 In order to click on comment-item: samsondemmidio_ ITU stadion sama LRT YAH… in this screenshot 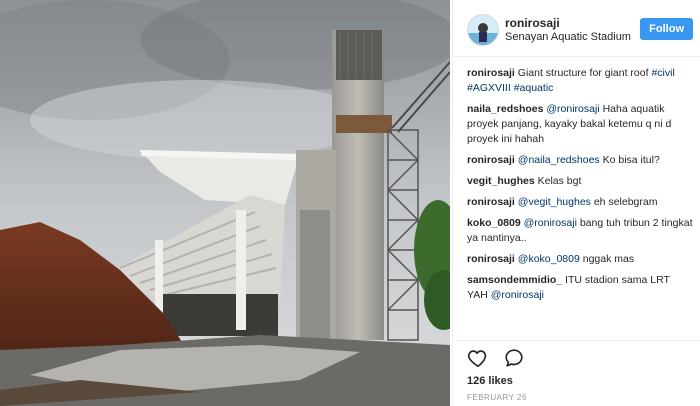, I will do `click(580, 288)`.